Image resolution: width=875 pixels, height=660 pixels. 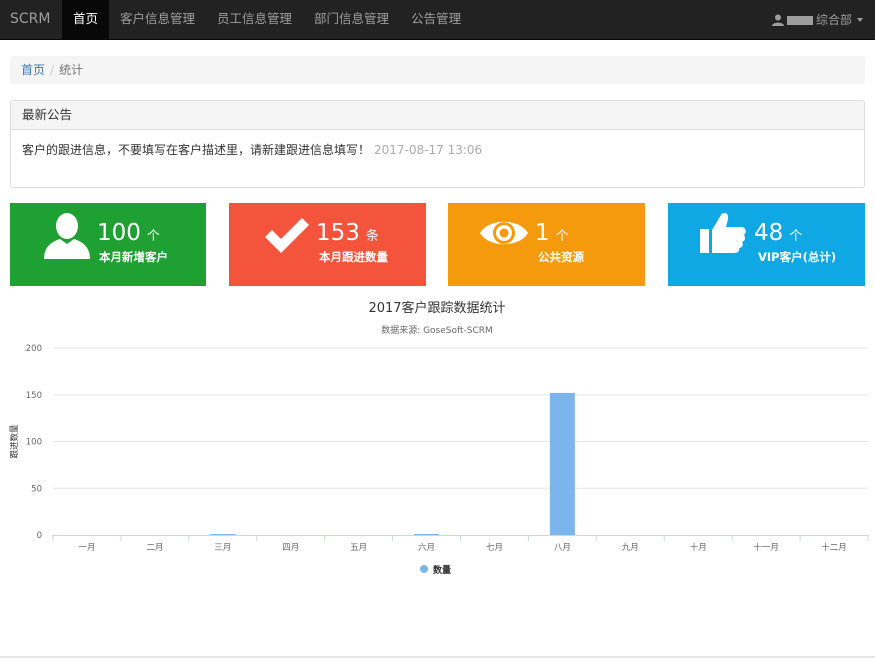 What do you see at coordinates (562, 548) in the screenshot?
I see `x-tick-label-7: 八月` at bounding box center [562, 548].